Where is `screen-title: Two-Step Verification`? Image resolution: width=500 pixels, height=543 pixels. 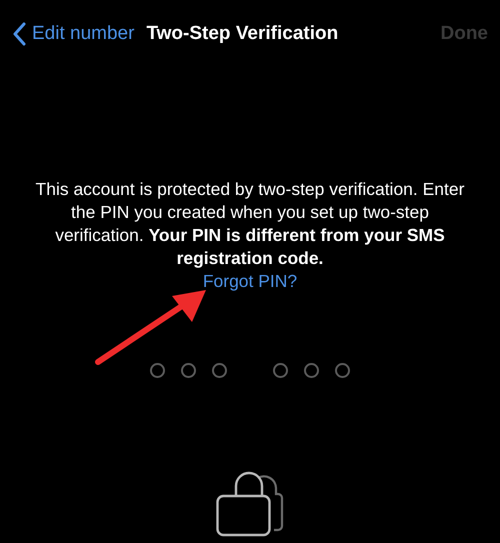
screen-title: Two-Step Verification is located at coordinates (242, 34).